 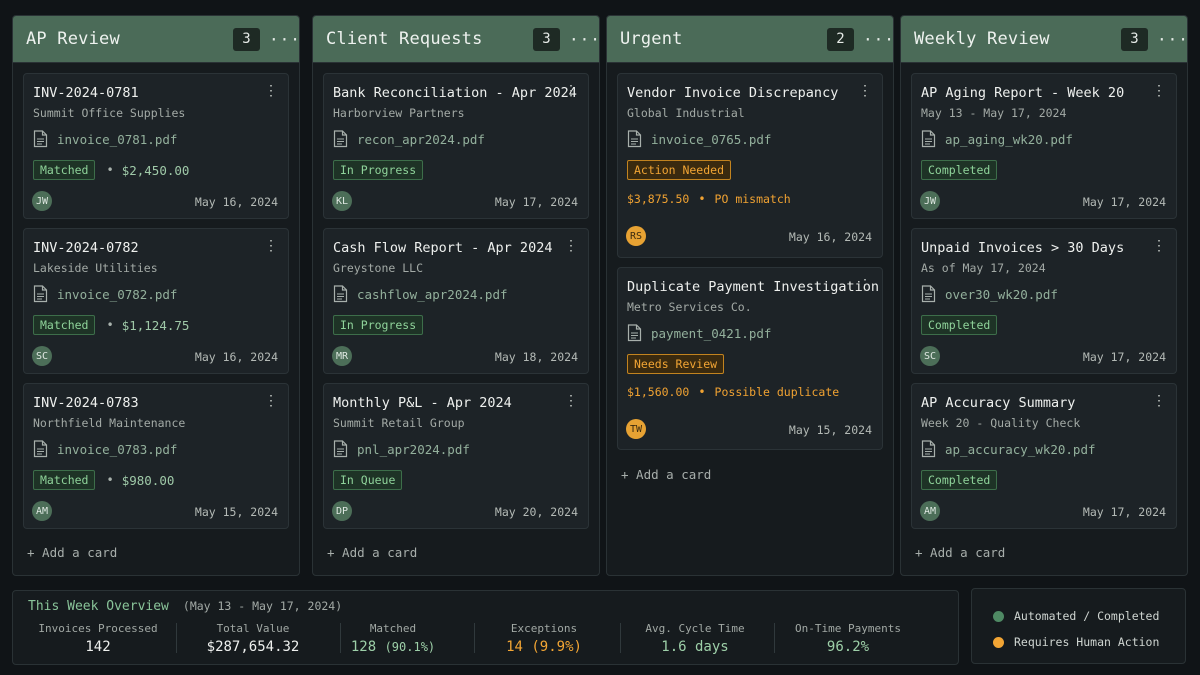 I want to click on avatar: TW, so click(x=636, y=429).